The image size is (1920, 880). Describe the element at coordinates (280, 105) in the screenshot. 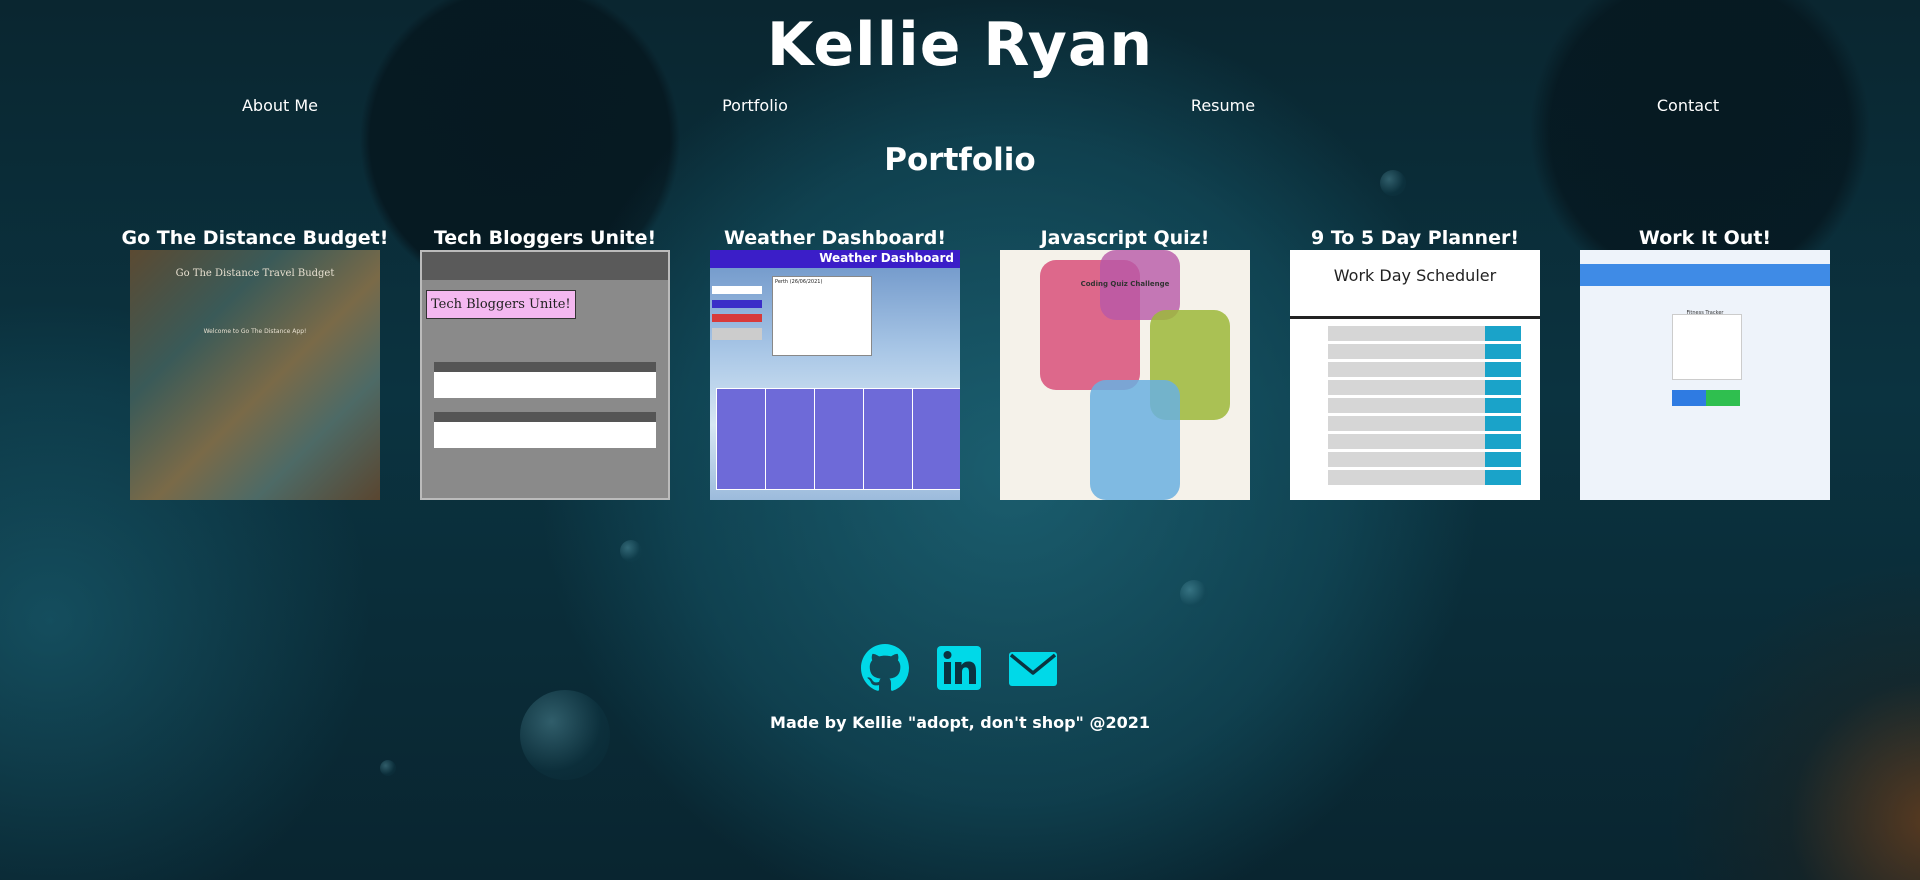

I see `nav-about-me: About Me` at that location.